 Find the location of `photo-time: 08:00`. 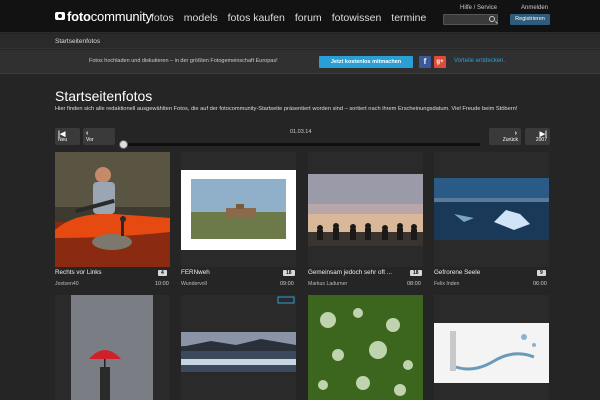

photo-time: 08:00 is located at coordinates (414, 284).